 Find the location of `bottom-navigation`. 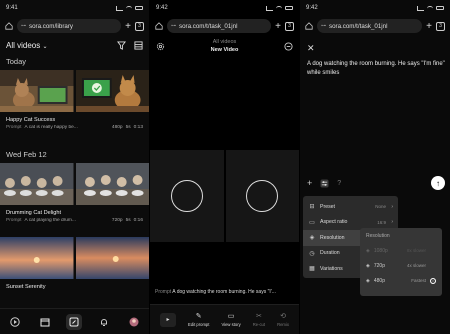

bottom-navigation is located at coordinates (74, 321).